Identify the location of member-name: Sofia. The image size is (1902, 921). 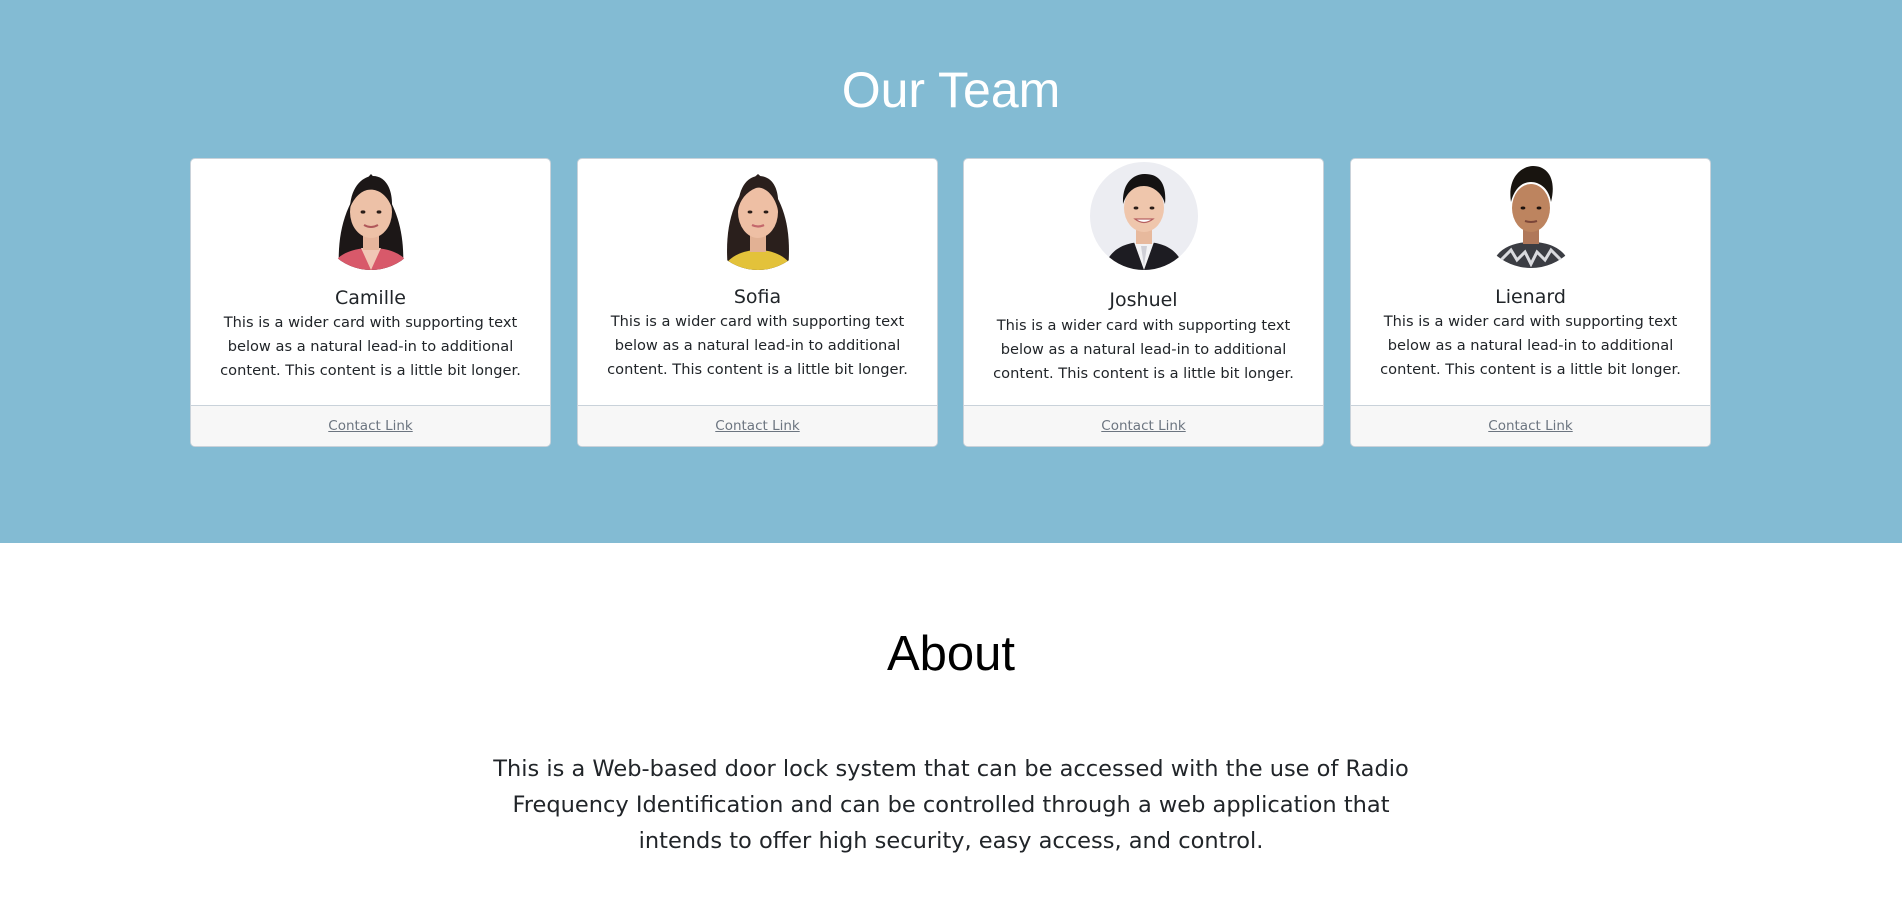
(757, 297).